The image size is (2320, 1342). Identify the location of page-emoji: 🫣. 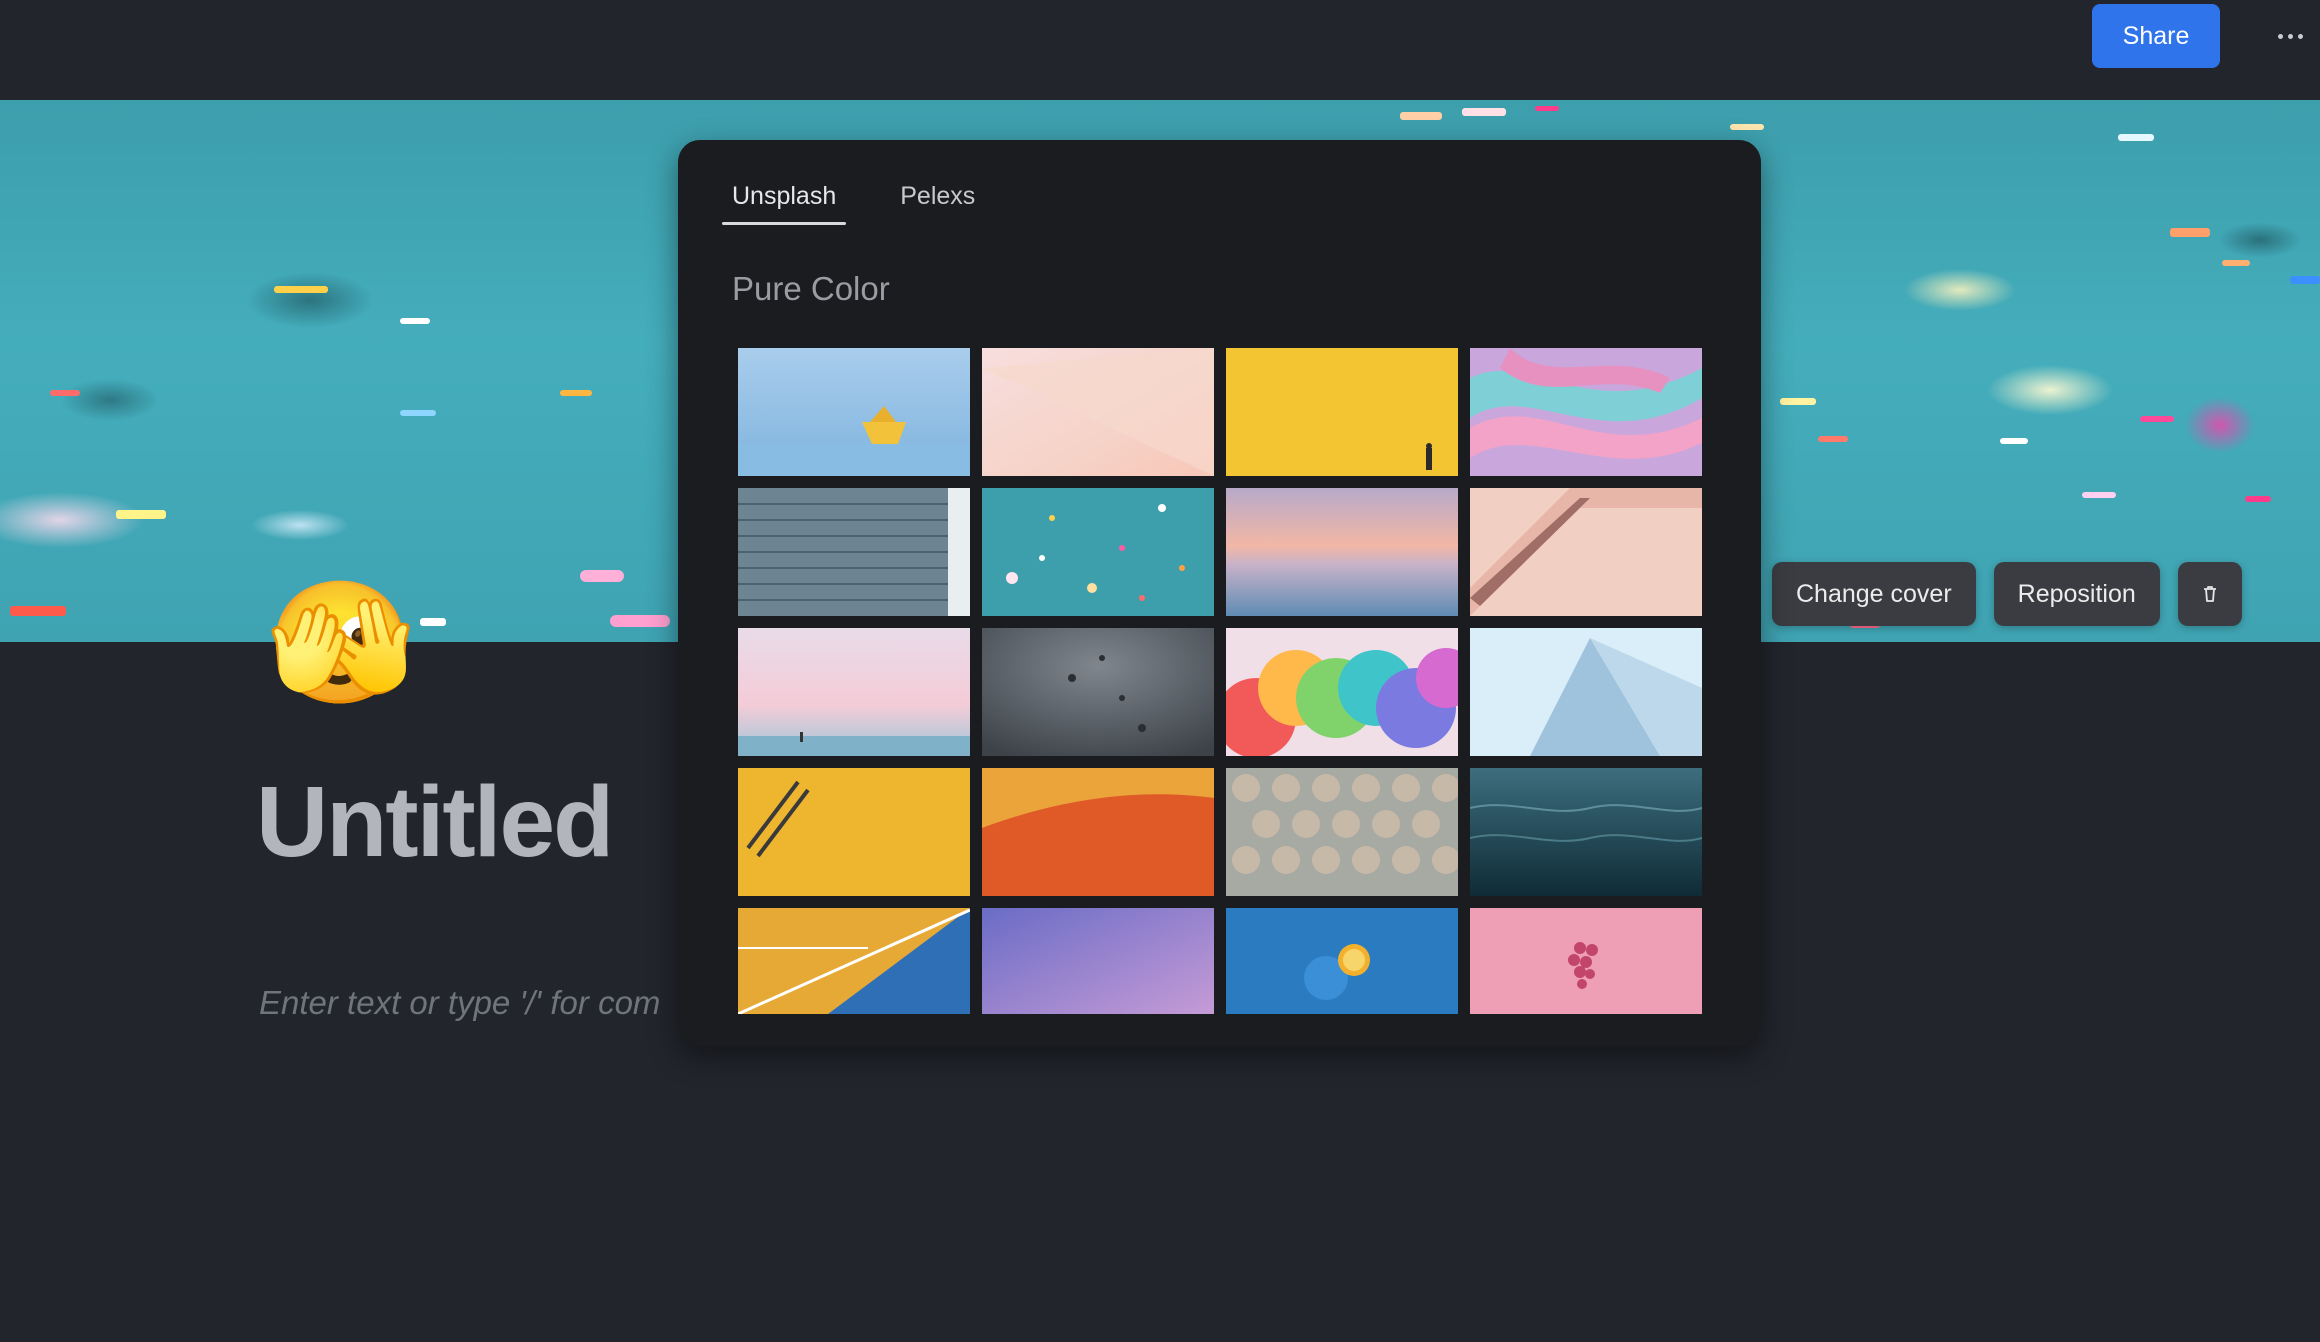
(340, 644).